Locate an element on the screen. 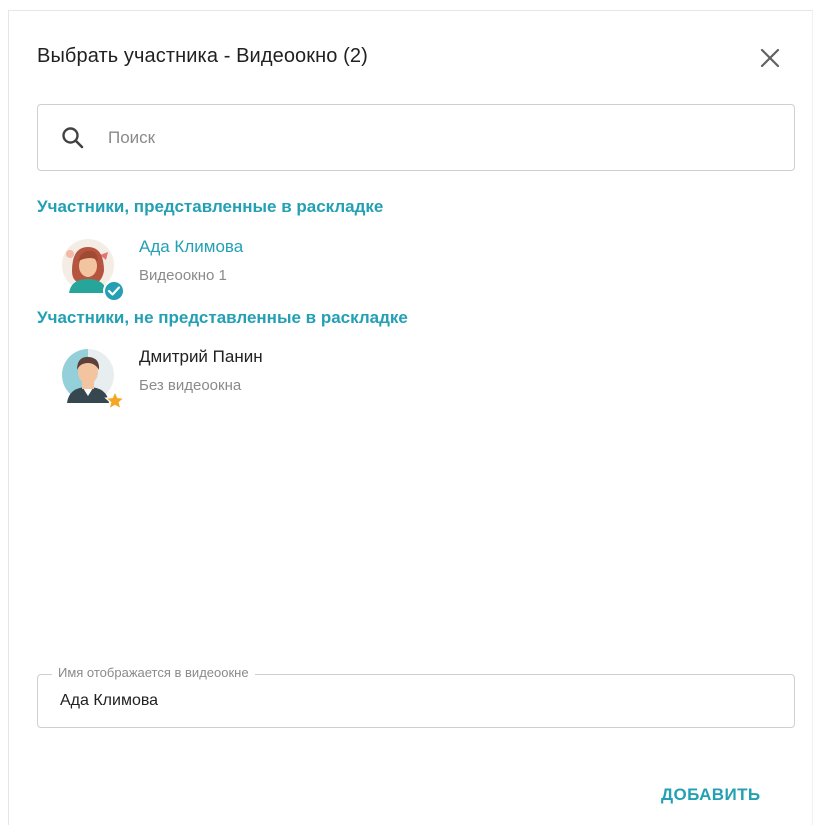  close-icon is located at coordinates (770, 58).